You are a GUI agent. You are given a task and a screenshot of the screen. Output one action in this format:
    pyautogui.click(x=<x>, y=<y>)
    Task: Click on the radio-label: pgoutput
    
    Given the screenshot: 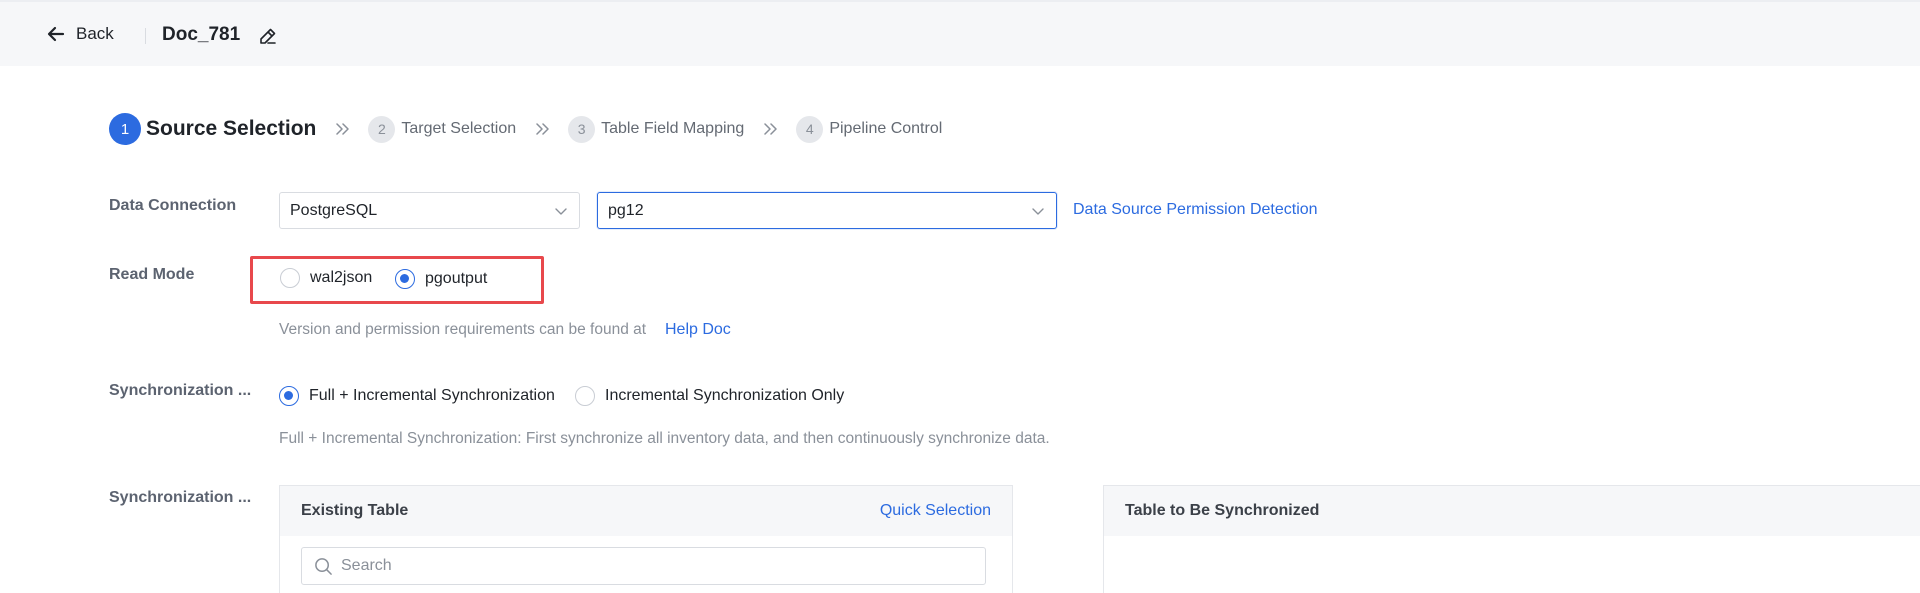 What is the action you would take?
    pyautogui.click(x=456, y=279)
    